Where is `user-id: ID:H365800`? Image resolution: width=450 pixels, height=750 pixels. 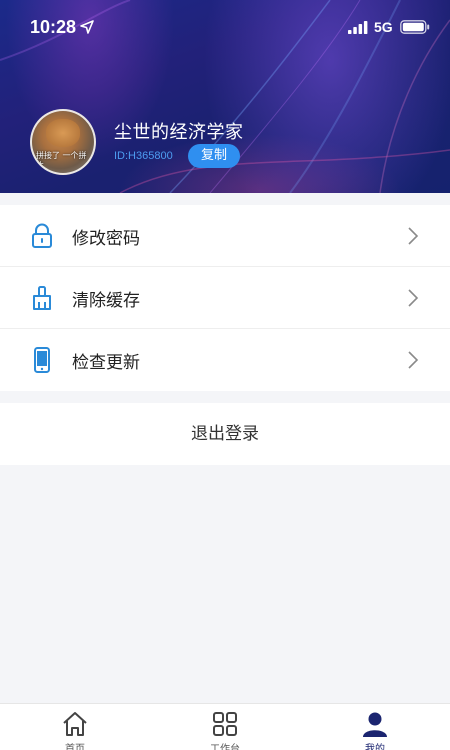 user-id: ID:H365800 is located at coordinates (143, 156).